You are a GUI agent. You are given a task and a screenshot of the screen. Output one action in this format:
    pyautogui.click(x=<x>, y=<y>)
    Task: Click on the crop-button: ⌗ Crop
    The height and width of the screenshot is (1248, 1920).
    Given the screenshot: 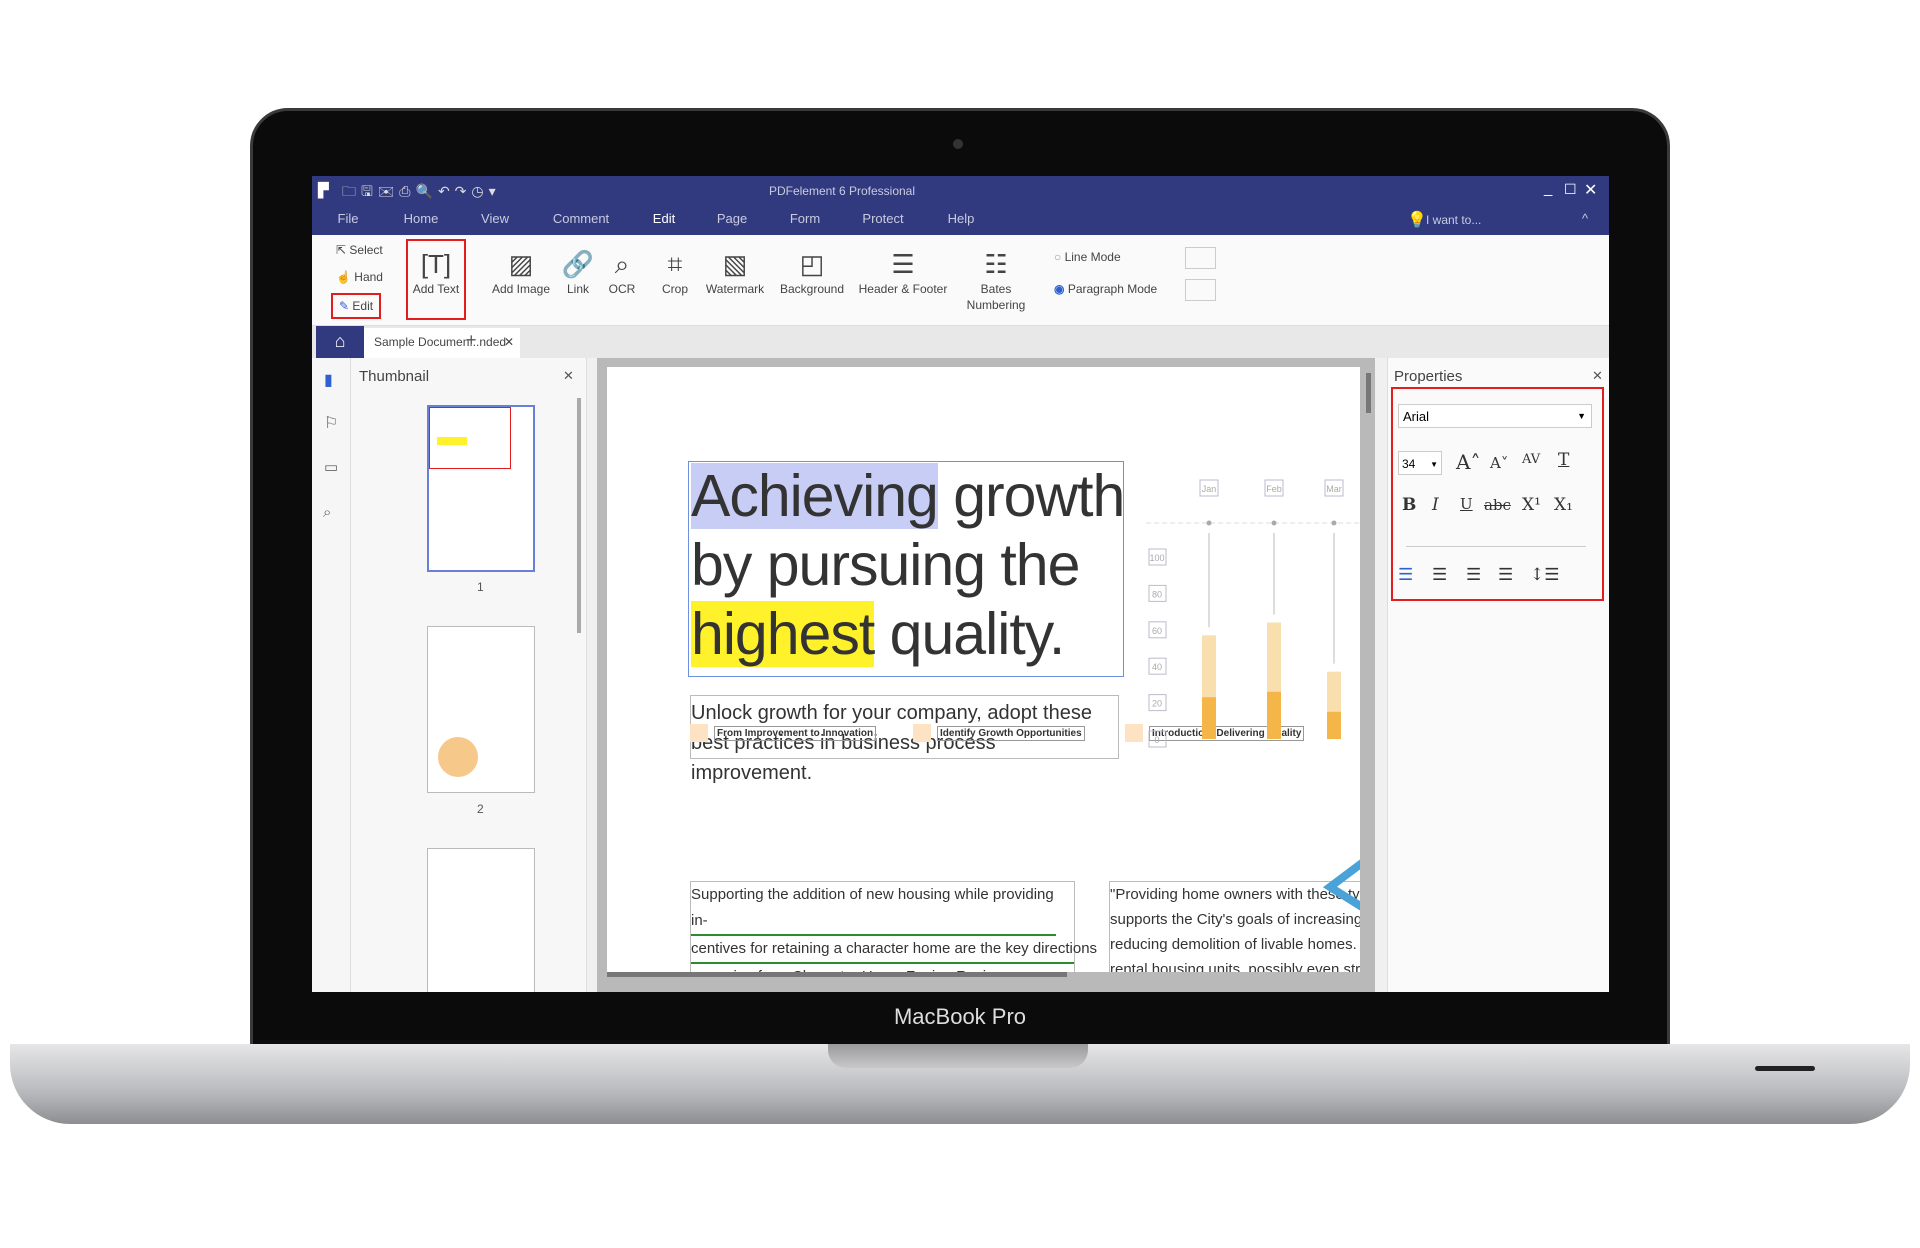 What is the action you would take?
    pyautogui.click(x=675, y=272)
    